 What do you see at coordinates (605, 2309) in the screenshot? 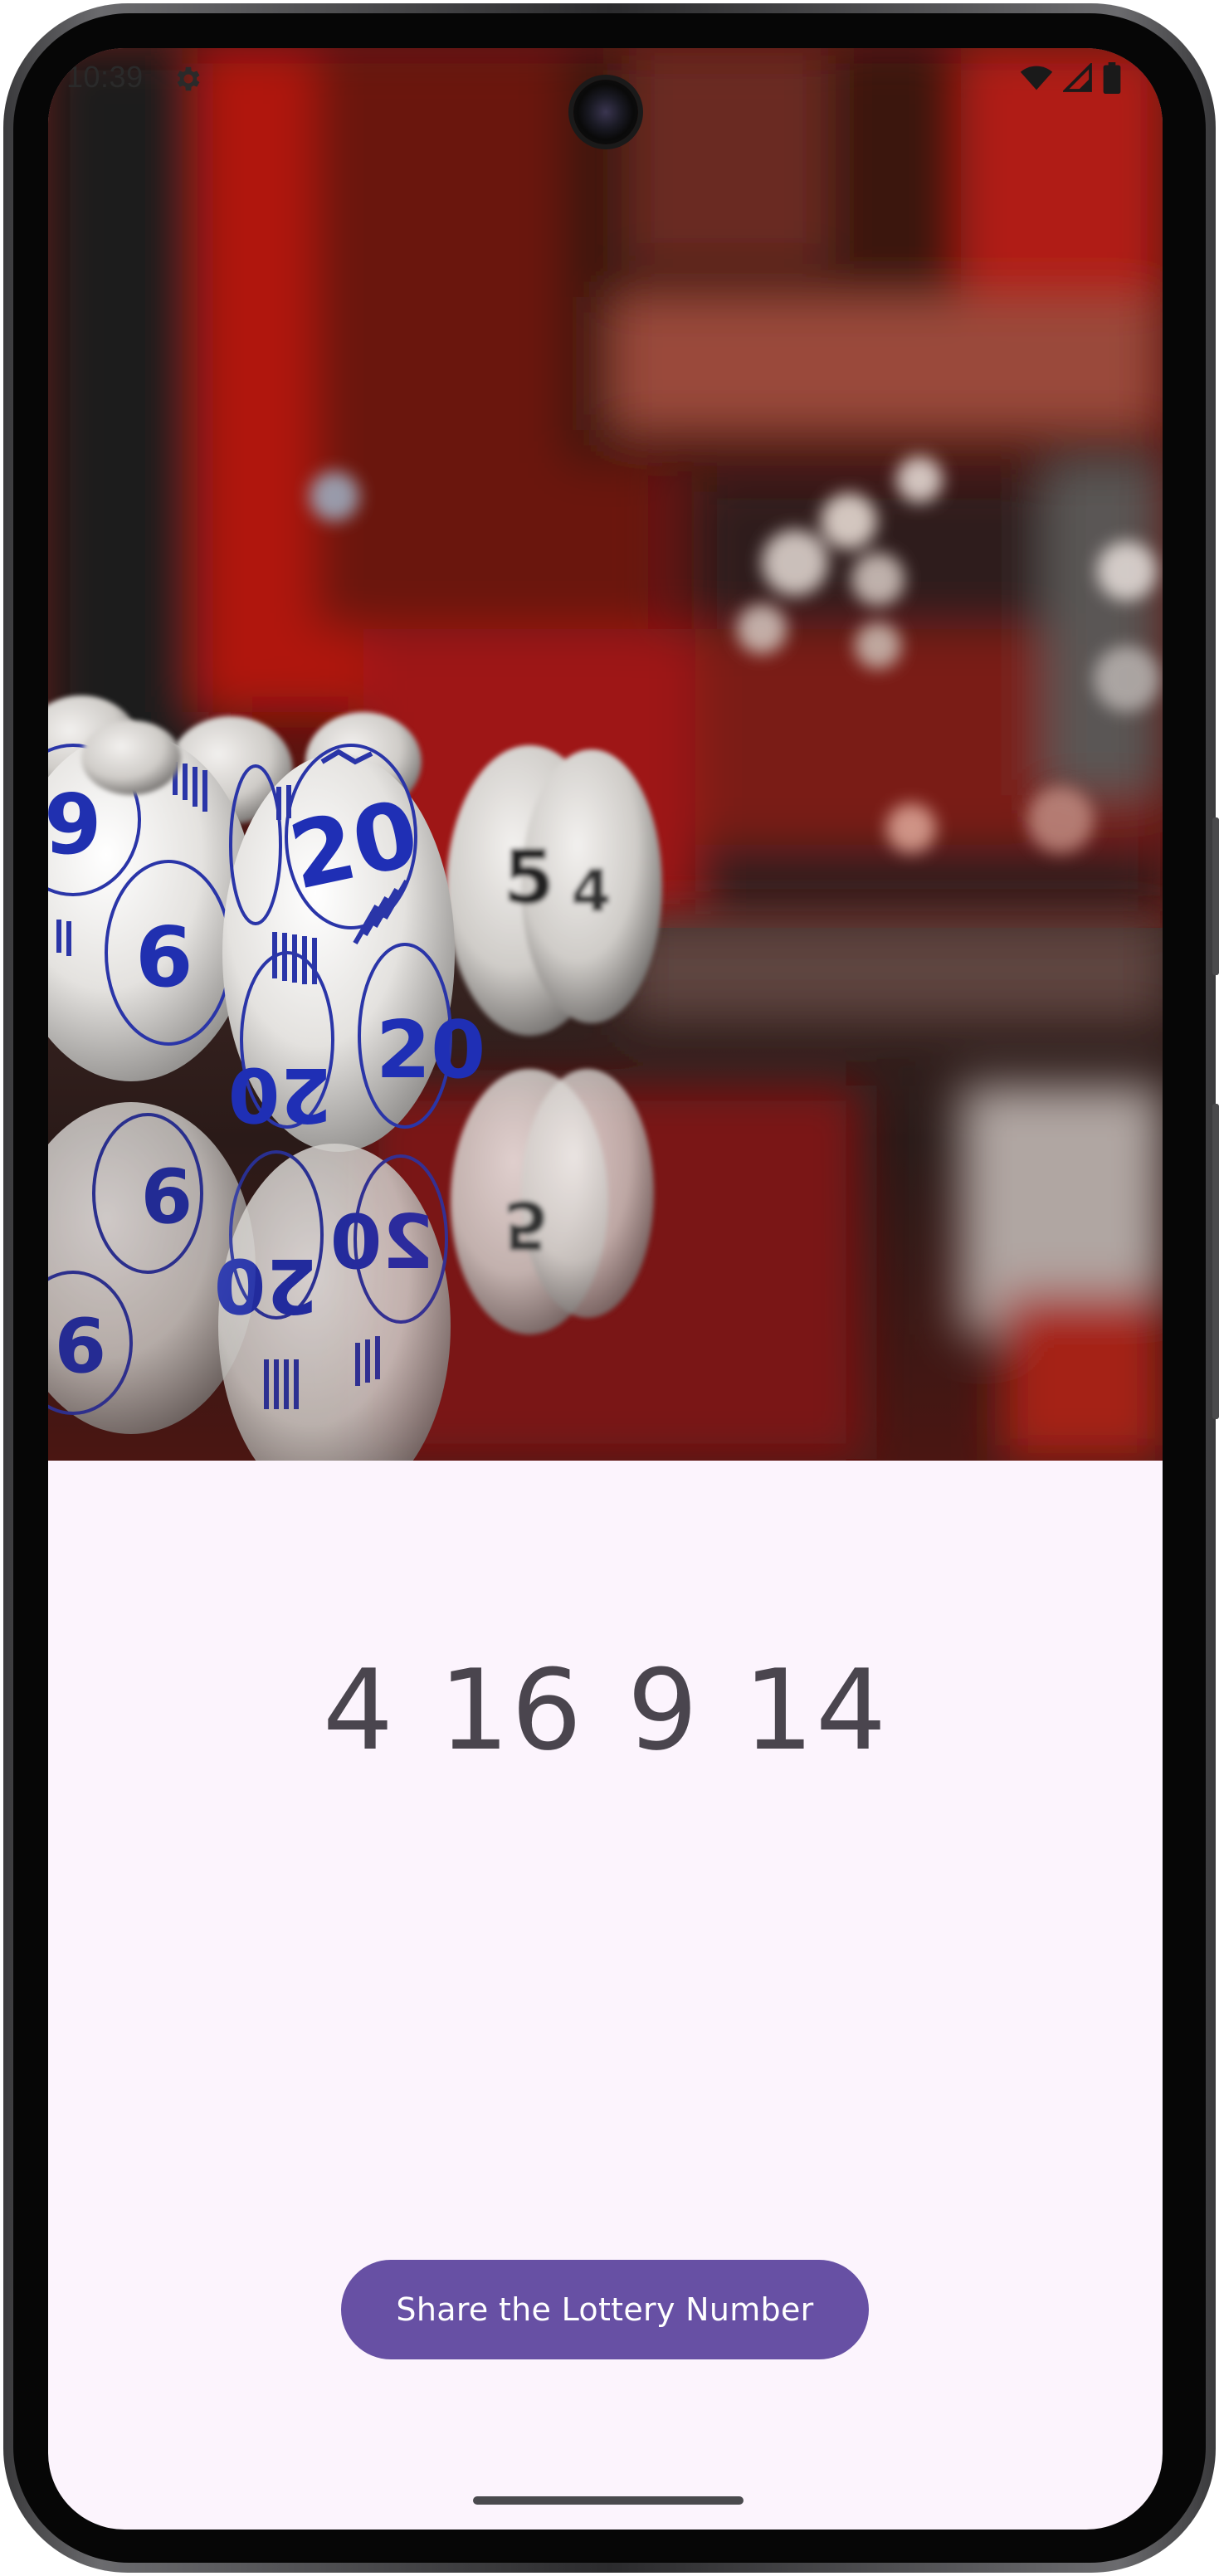
I see `share-lottery-number-button: Share the Lottery Number` at bounding box center [605, 2309].